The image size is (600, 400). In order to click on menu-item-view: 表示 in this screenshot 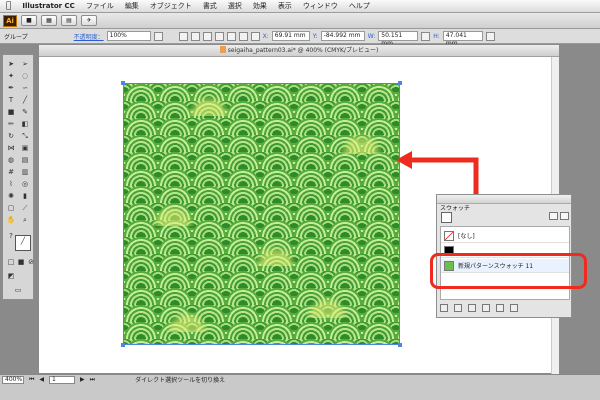, I will do `click(285, 6)`.